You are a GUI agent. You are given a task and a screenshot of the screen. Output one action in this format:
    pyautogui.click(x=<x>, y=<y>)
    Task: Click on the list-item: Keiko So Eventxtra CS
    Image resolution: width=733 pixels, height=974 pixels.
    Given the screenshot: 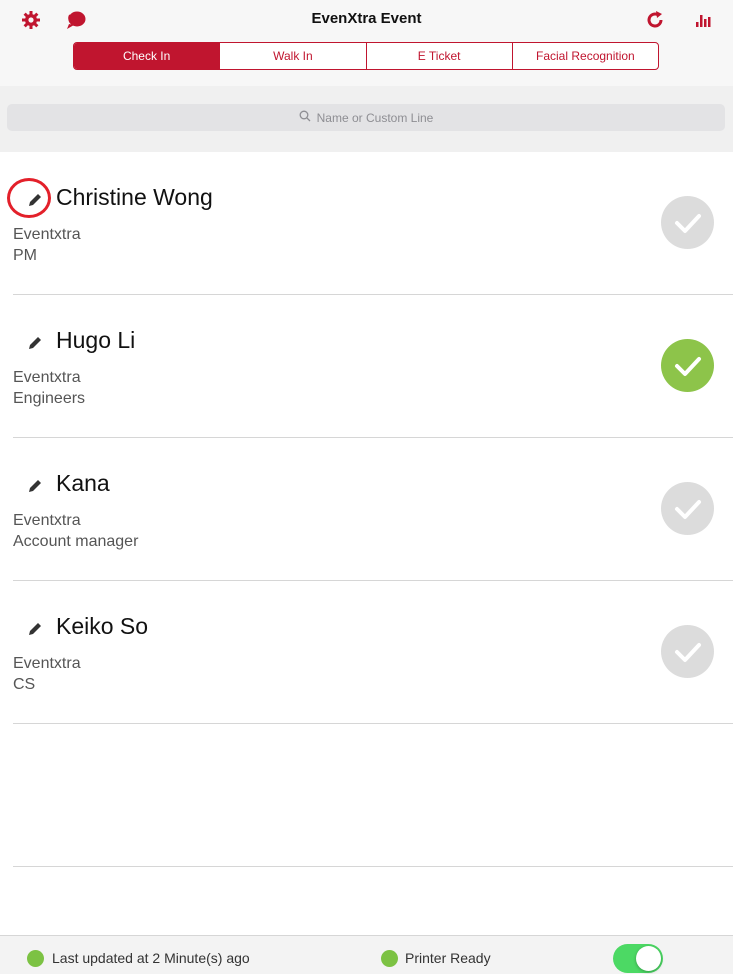 What is the action you would take?
    pyautogui.click(x=373, y=652)
    